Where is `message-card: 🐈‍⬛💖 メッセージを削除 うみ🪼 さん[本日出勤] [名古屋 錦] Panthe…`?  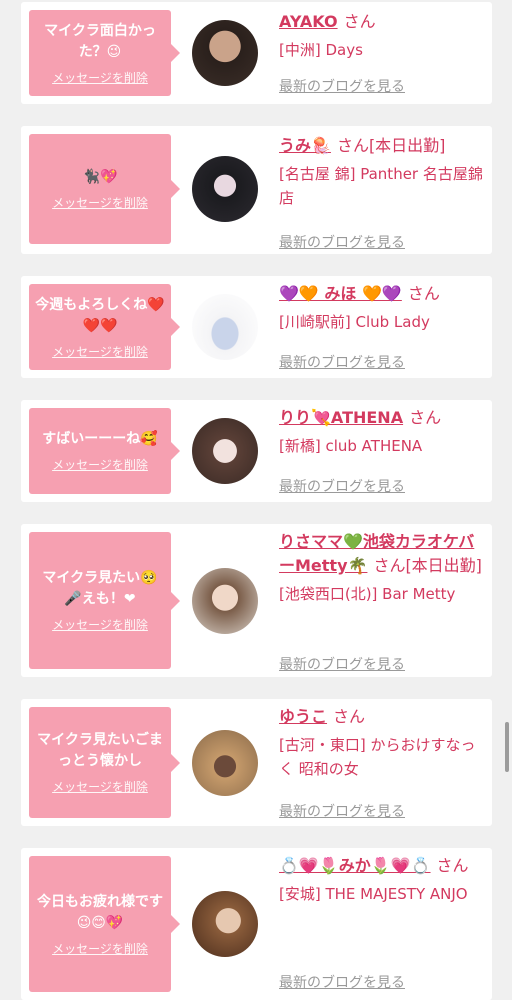 message-card: 🐈‍⬛💖 メッセージを削除 うみ🪼 さん[本日出勤] [名古屋 錦] Panthe… is located at coordinates (256, 190).